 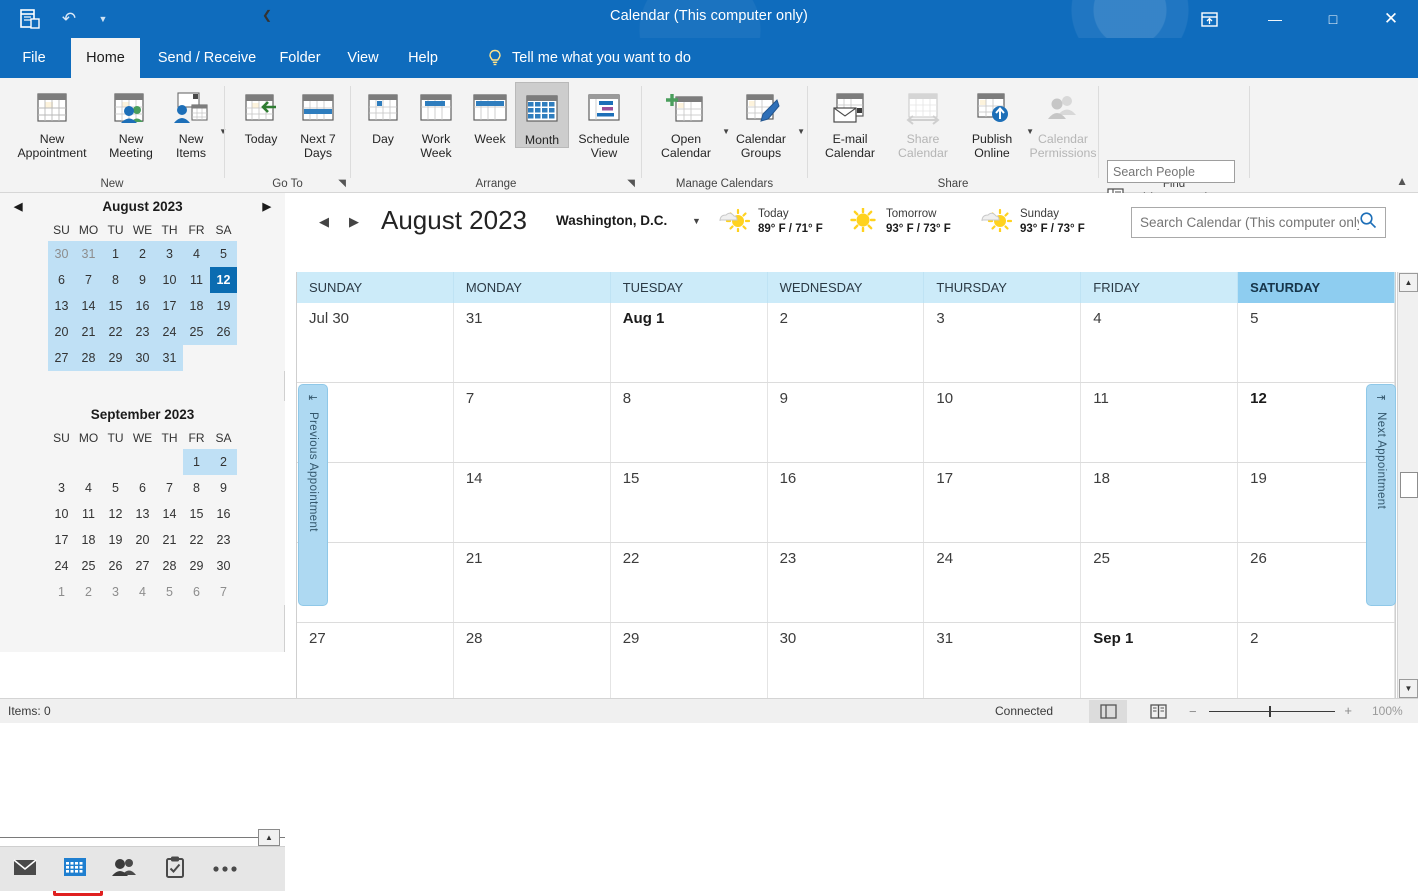 What do you see at coordinates (300, 58) in the screenshot?
I see `tab-folder: Folder` at bounding box center [300, 58].